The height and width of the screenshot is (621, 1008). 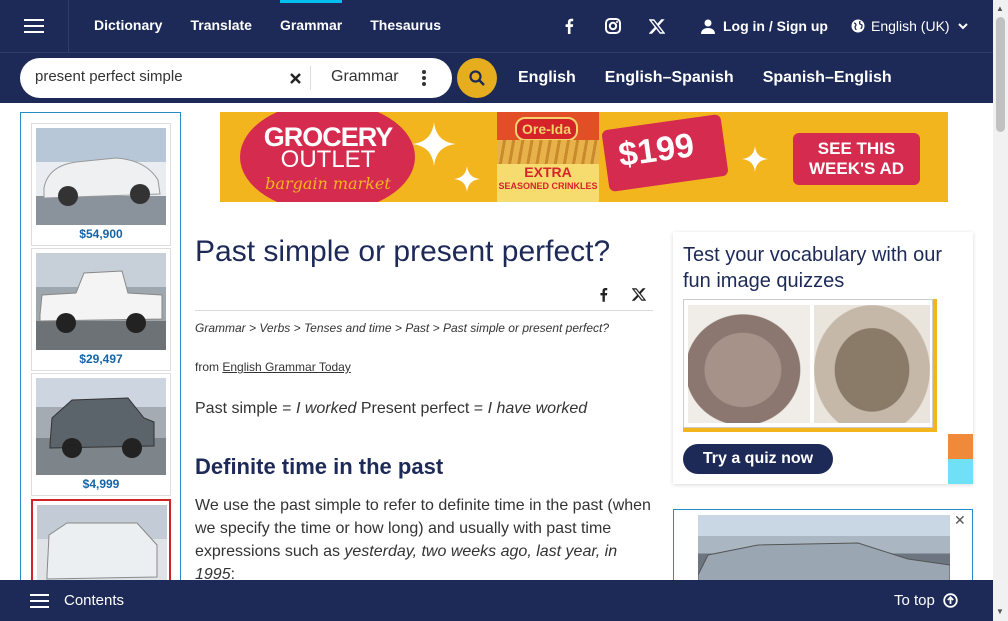 What do you see at coordinates (569, 26) in the screenshot?
I see `facebook-icon` at bounding box center [569, 26].